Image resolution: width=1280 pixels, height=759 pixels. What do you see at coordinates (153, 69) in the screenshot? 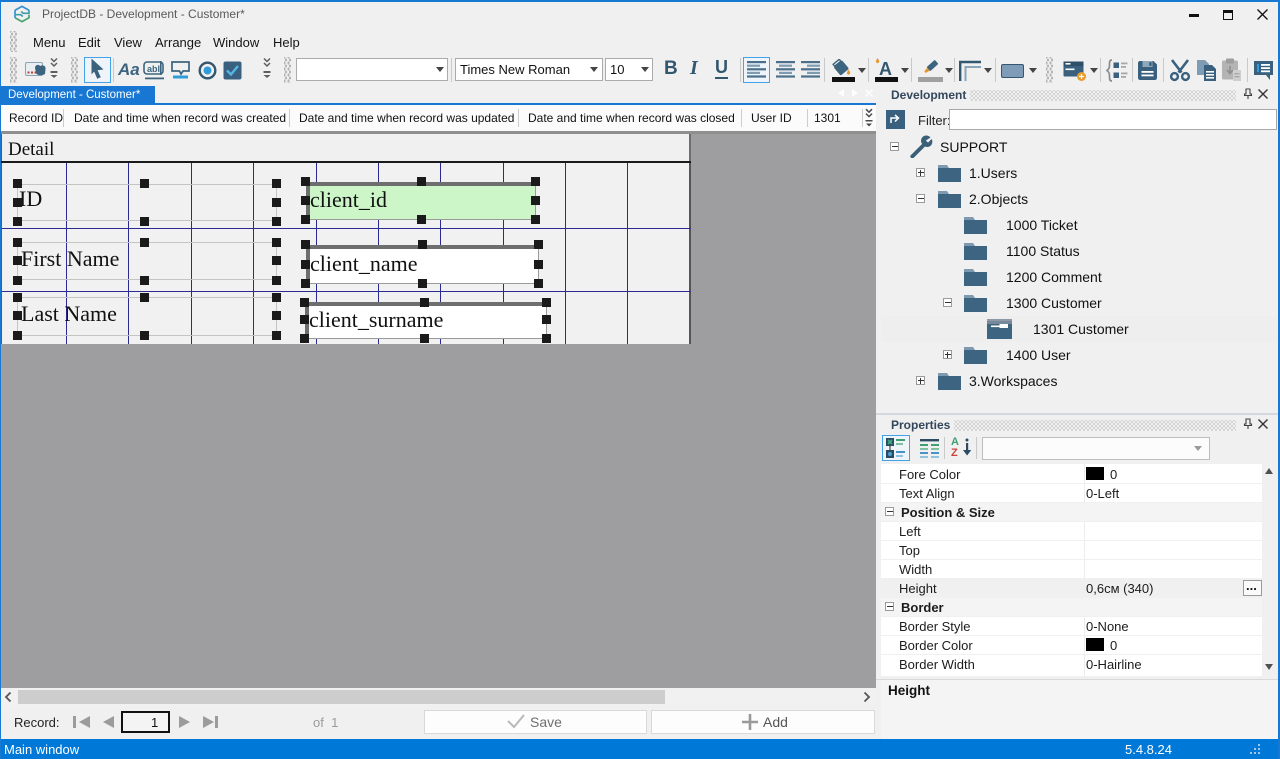
I see `svg-text: abl` at bounding box center [153, 69].